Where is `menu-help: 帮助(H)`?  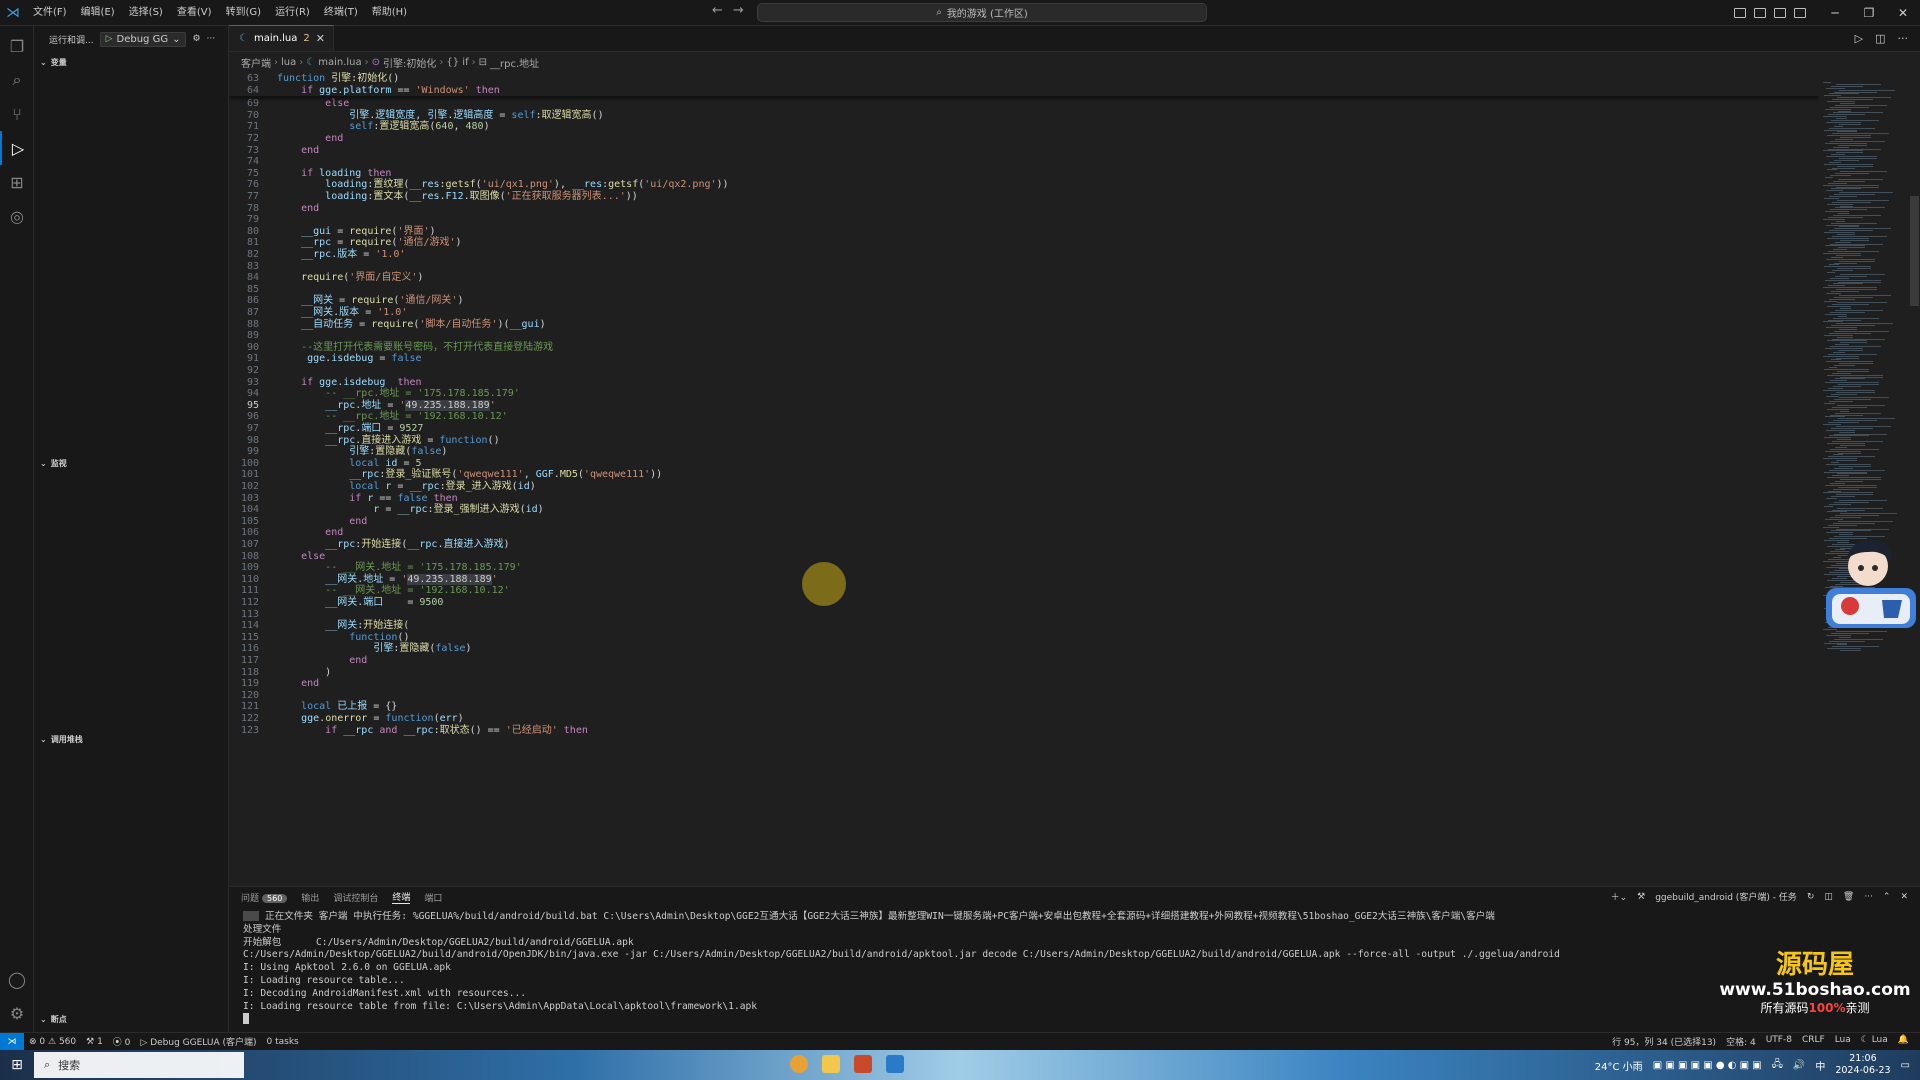
menu-help: 帮助(H) is located at coordinates (389, 13).